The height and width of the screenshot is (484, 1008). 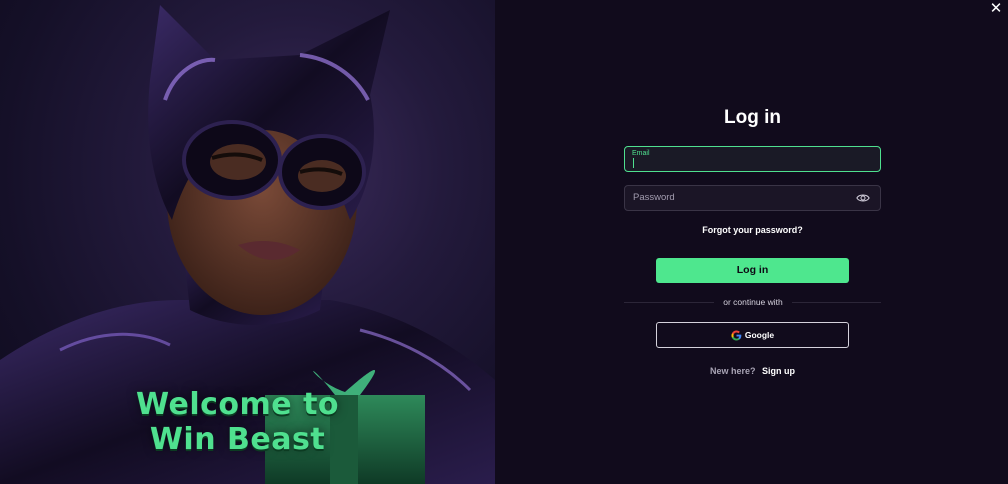 I want to click on divider-line-right, so click(x=836, y=302).